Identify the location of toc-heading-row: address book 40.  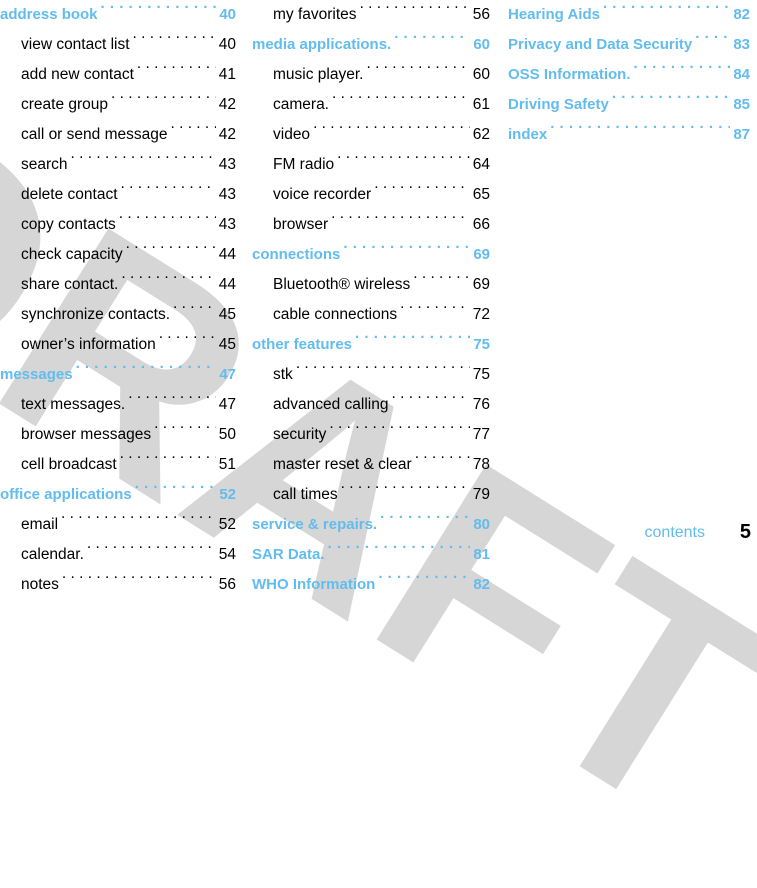
(118, 15).